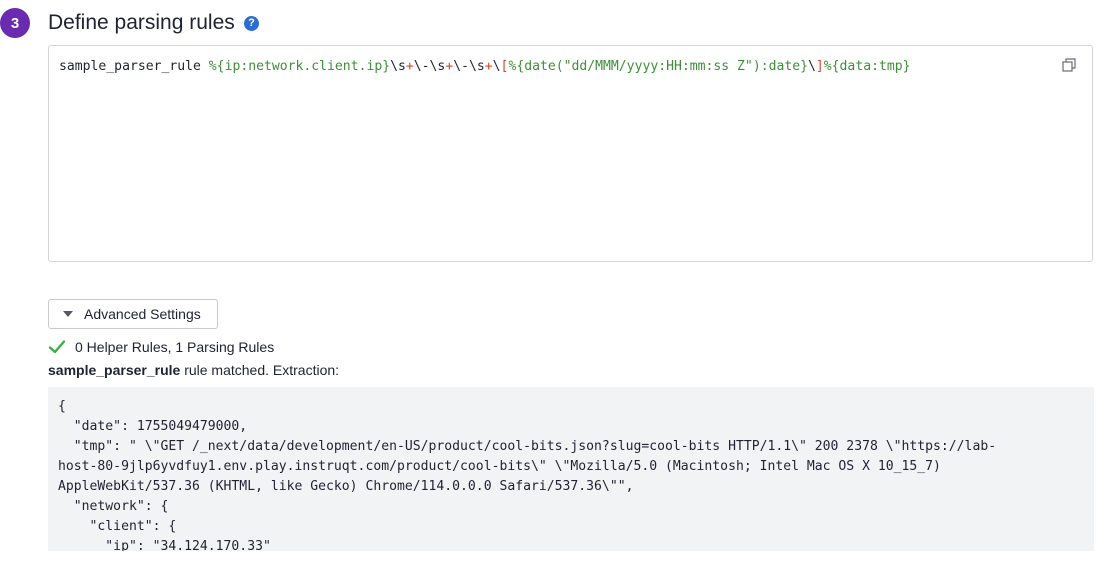 The width and height of the screenshot is (1106, 561). I want to click on output-line: "date": 1755049479000,, so click(153, 426).